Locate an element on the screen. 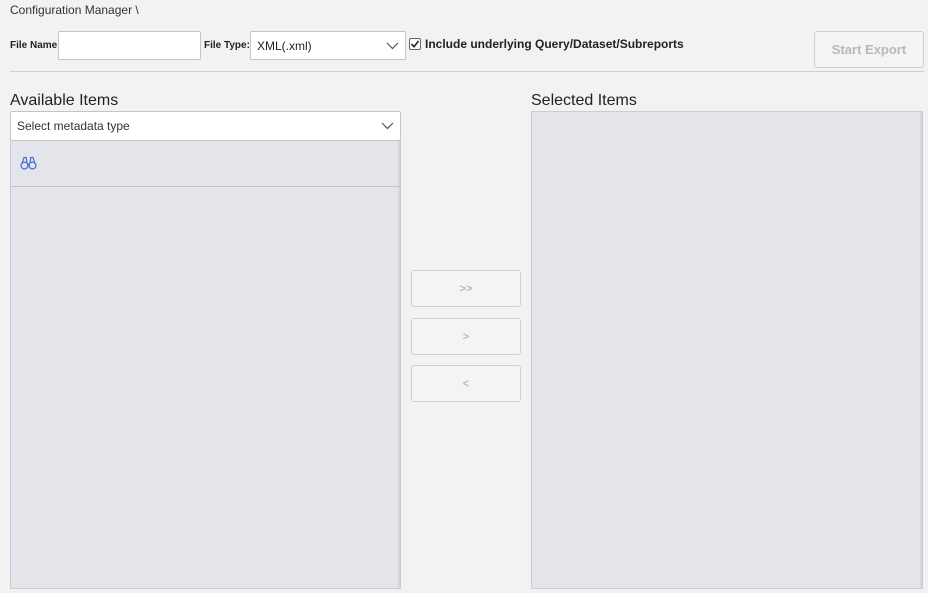 This screenshot has height=593, width=928. selected-items-title: Selected Items is located at coordinates (584, 100).